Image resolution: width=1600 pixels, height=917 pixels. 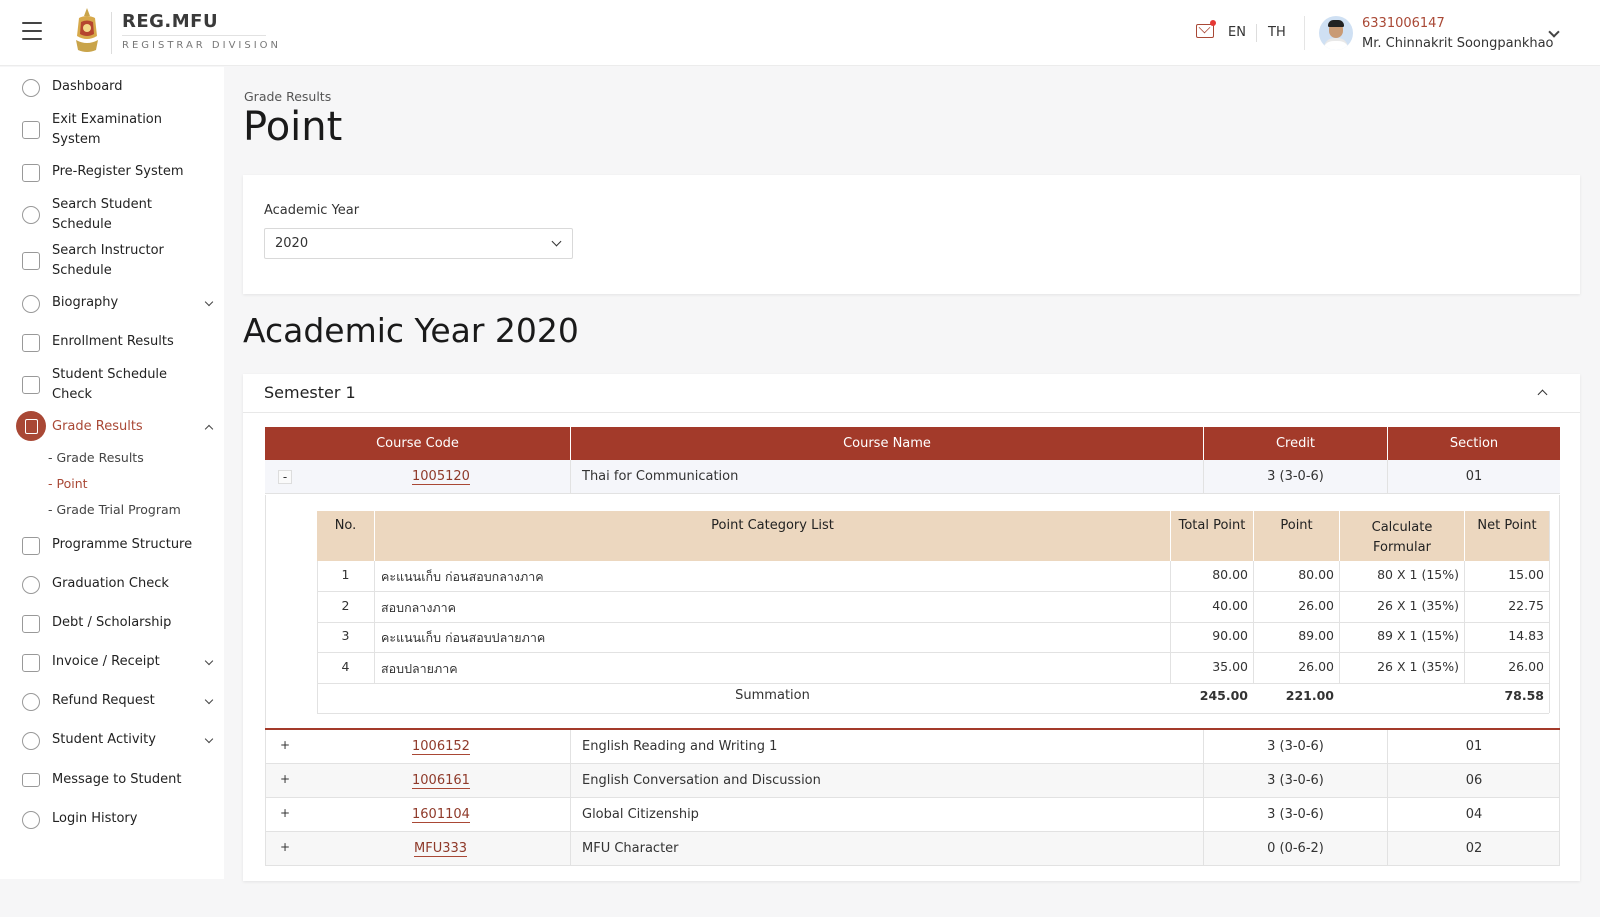 What do you see at coordinates (462, 576) in the screenshot?
I see `point-row-category: คะแนนเก็บ ก่อนสอบกลางภาค` at bounding box center [462, 576].